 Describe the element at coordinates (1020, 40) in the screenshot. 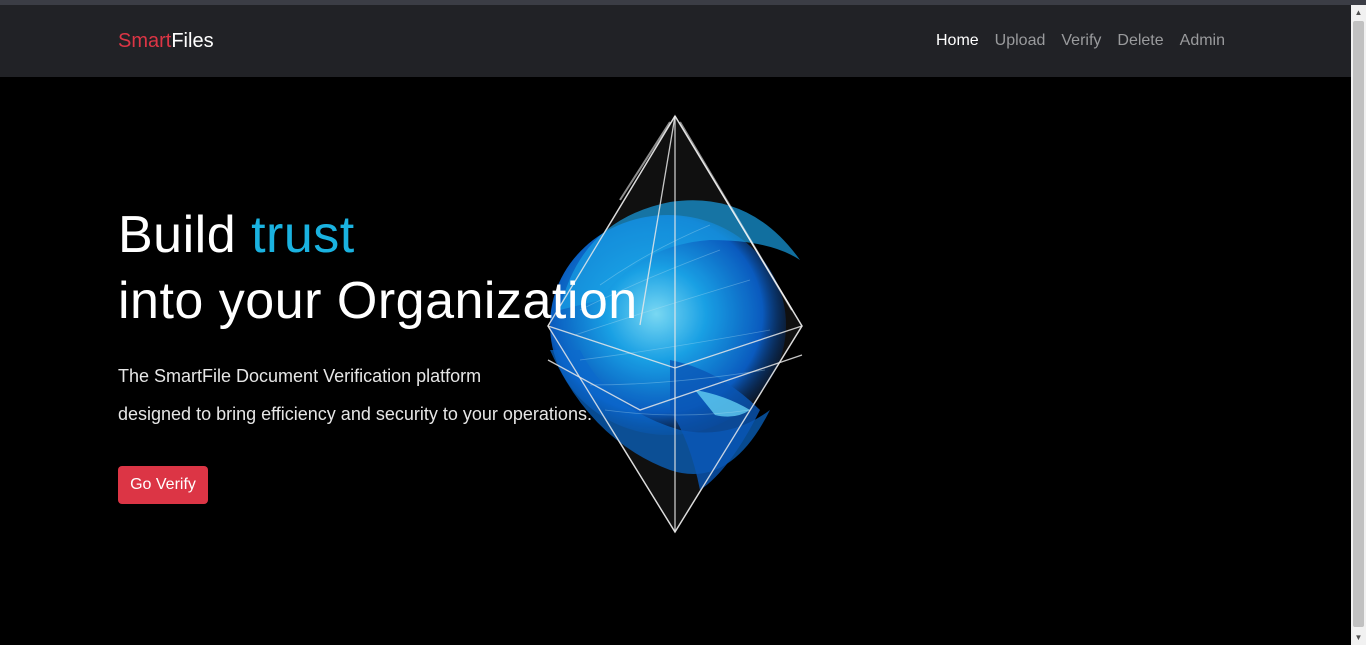

I see `nav-upload: Upload` at that location.